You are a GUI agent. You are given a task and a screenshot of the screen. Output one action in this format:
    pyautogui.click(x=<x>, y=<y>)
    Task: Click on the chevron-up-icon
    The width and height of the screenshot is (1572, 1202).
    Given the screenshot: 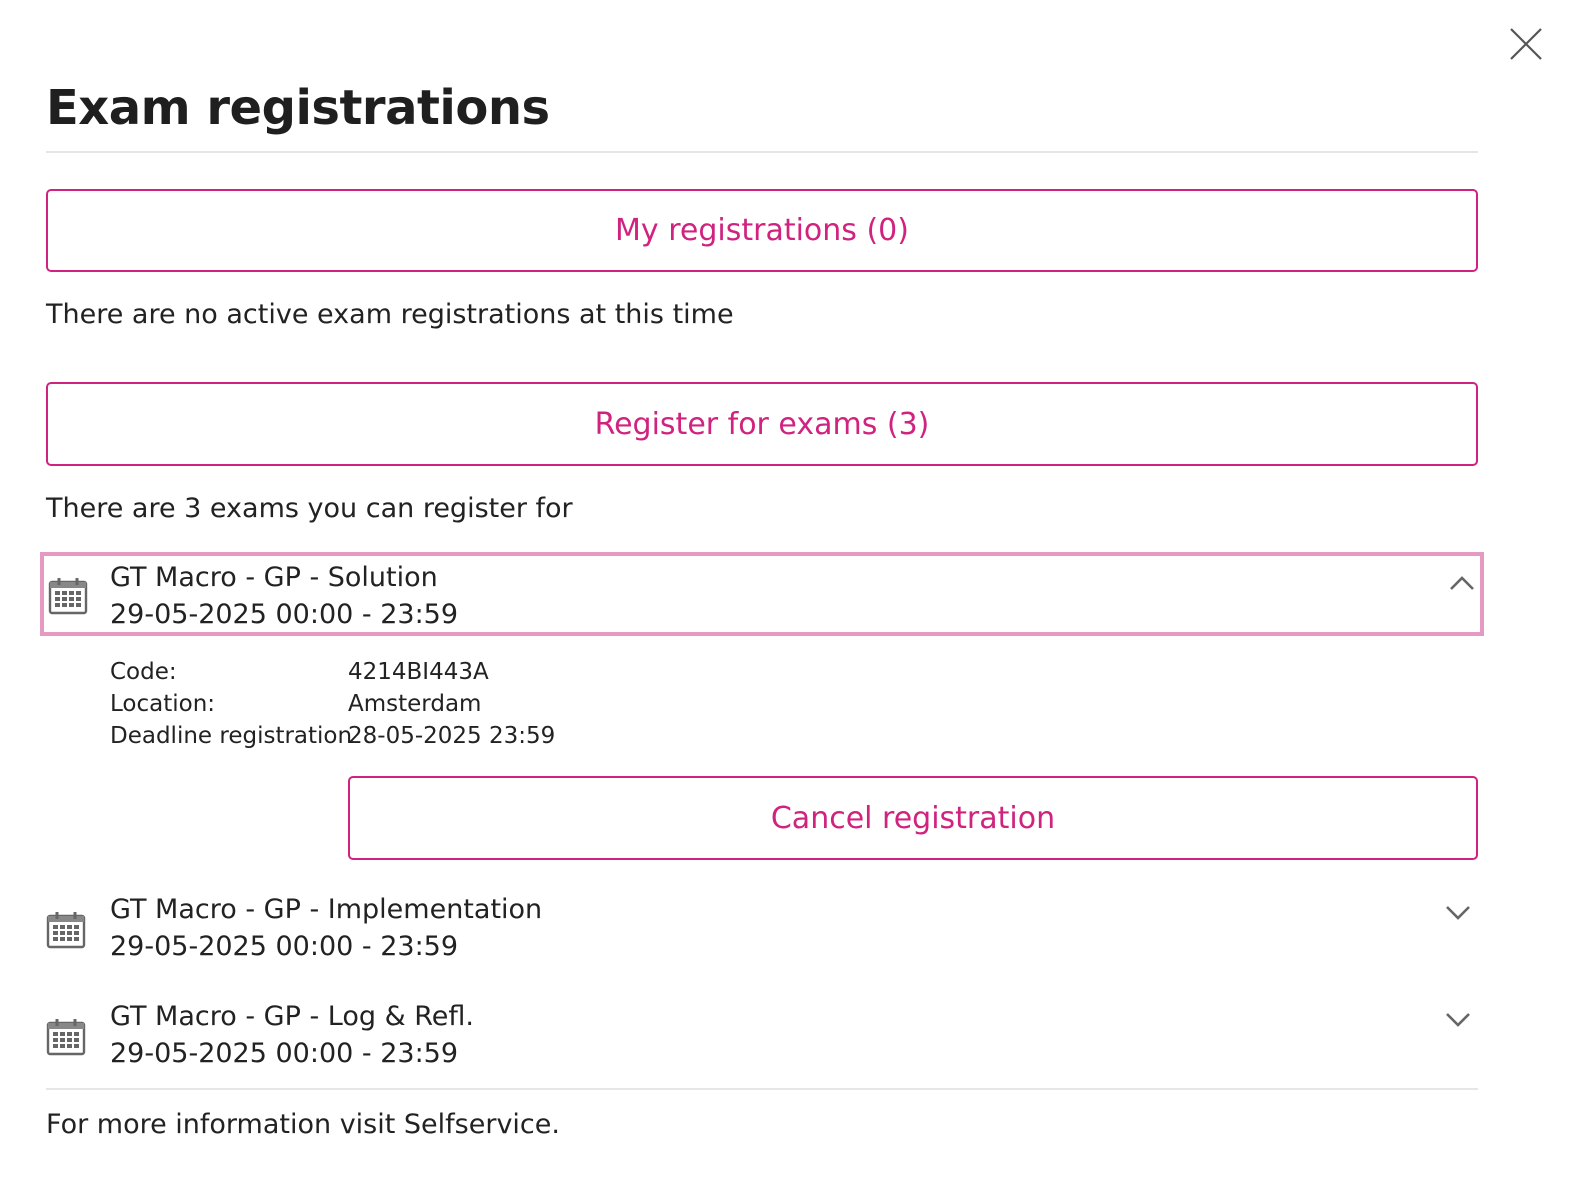 What is the action you would take?
    pyautogui.click(x=1462, y=584)
    